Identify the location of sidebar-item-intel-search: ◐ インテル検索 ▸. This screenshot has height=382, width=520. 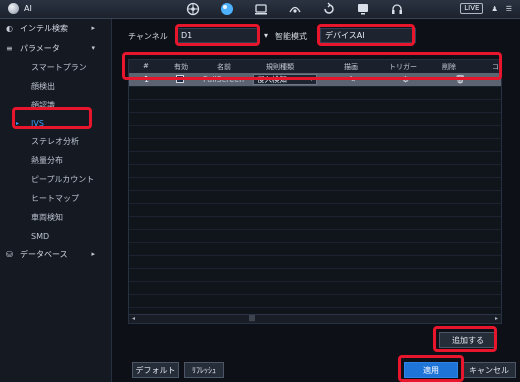
(55, 28).